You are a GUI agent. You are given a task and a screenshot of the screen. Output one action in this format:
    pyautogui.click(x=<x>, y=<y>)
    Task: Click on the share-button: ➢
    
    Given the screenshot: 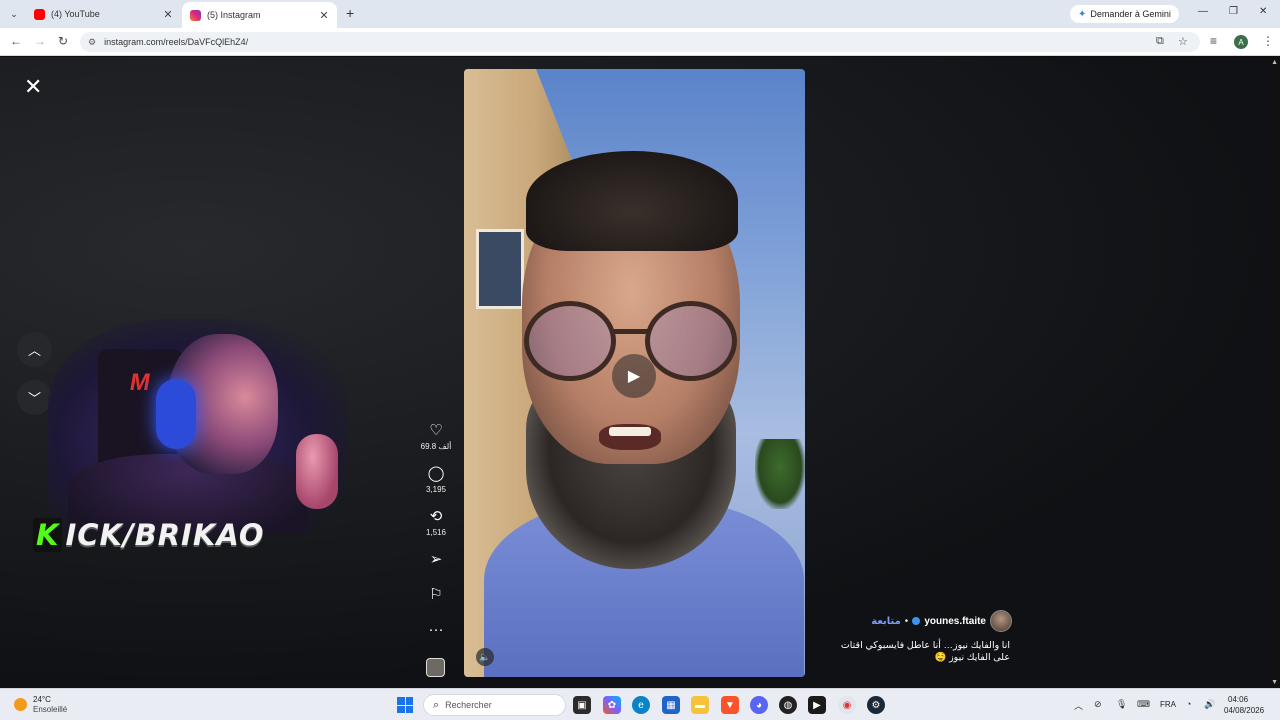 What is the action you would take?
    pyautogui.click(x=436, y=560)
    